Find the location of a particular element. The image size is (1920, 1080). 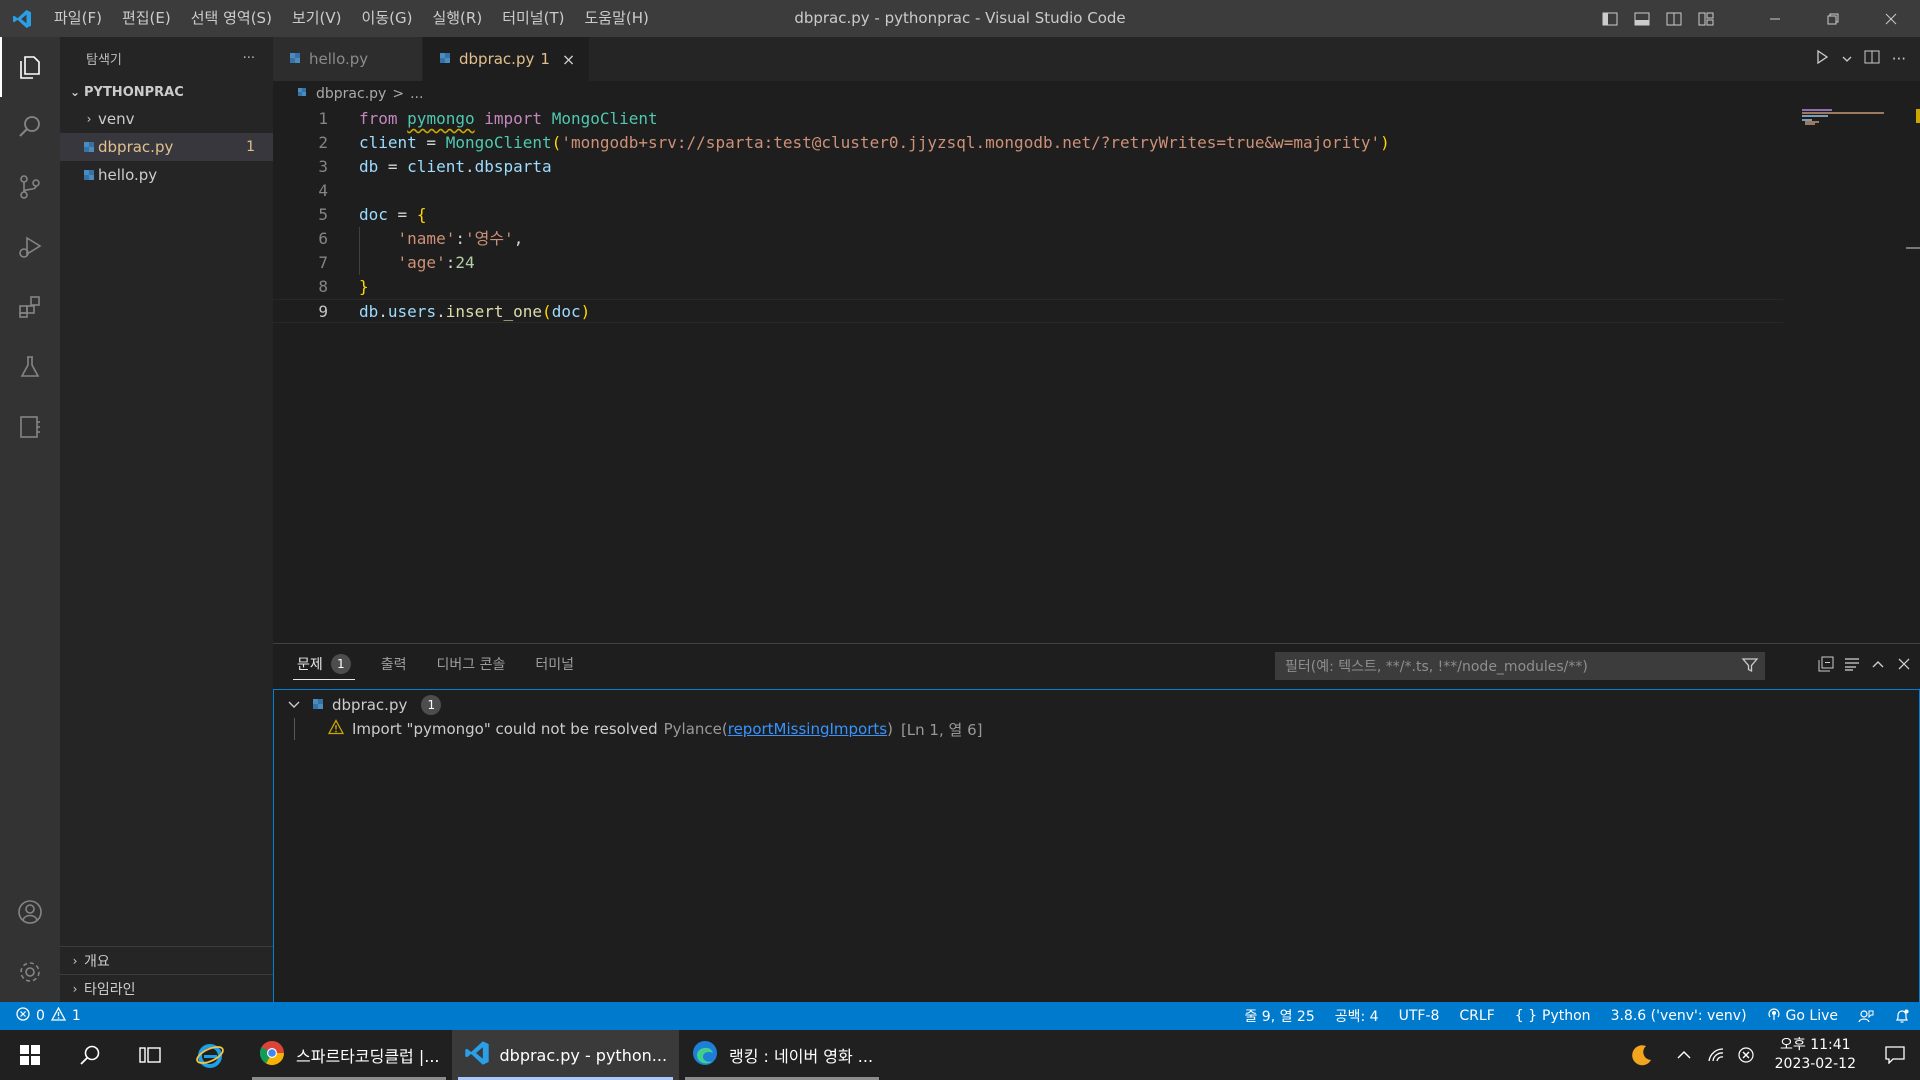

tab-terminal: 터미널 is located at coordinates (554, 664).